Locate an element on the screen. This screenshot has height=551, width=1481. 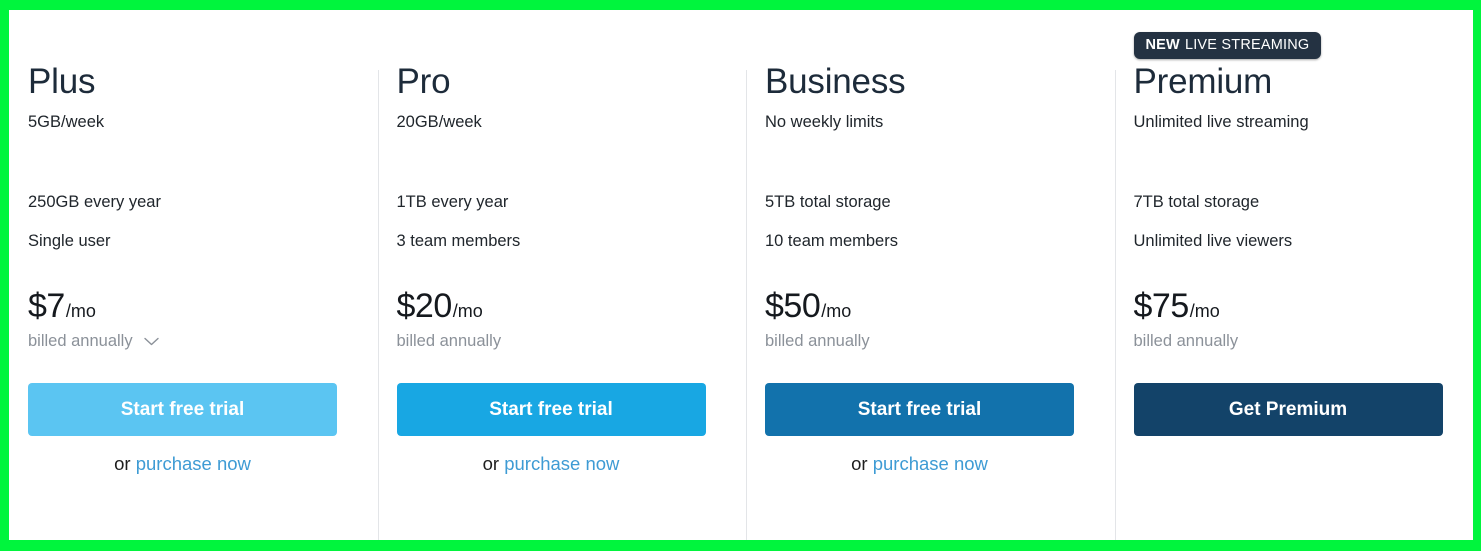
plan-price: $75 /mo is located at coordinates (1304, 306).